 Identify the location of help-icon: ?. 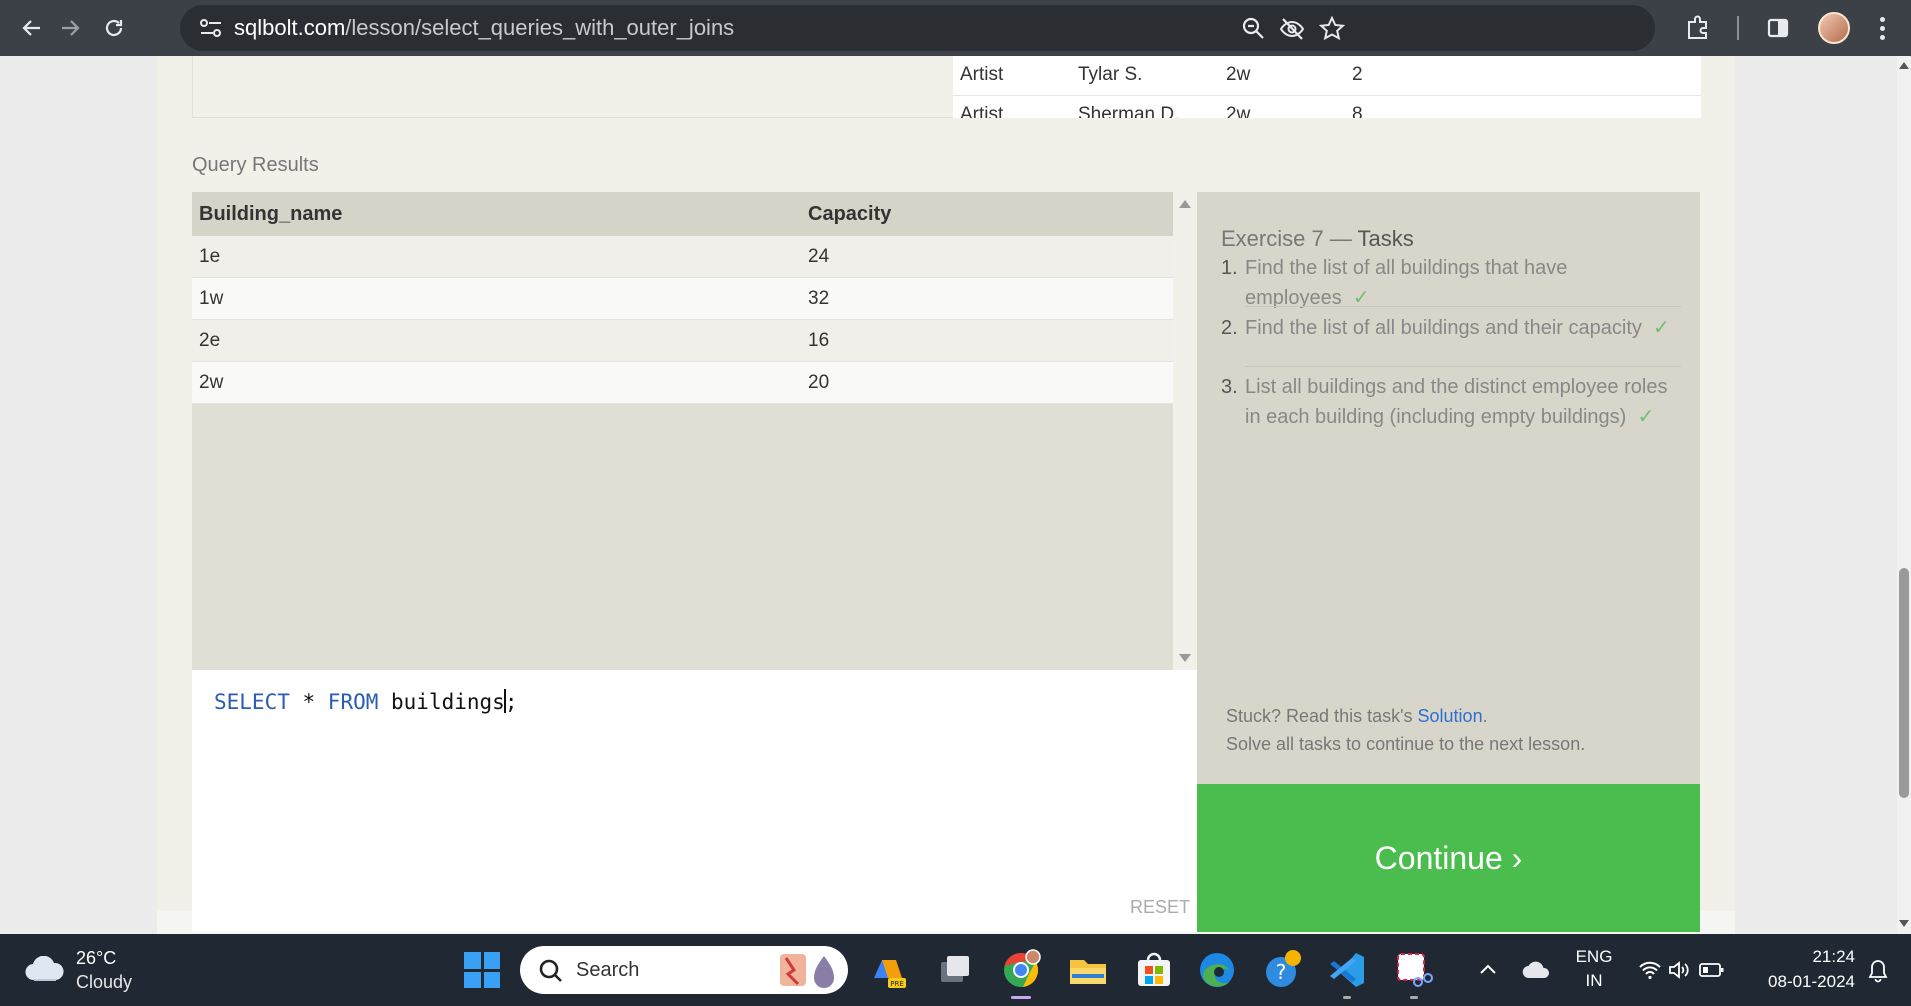
(1283, 968).